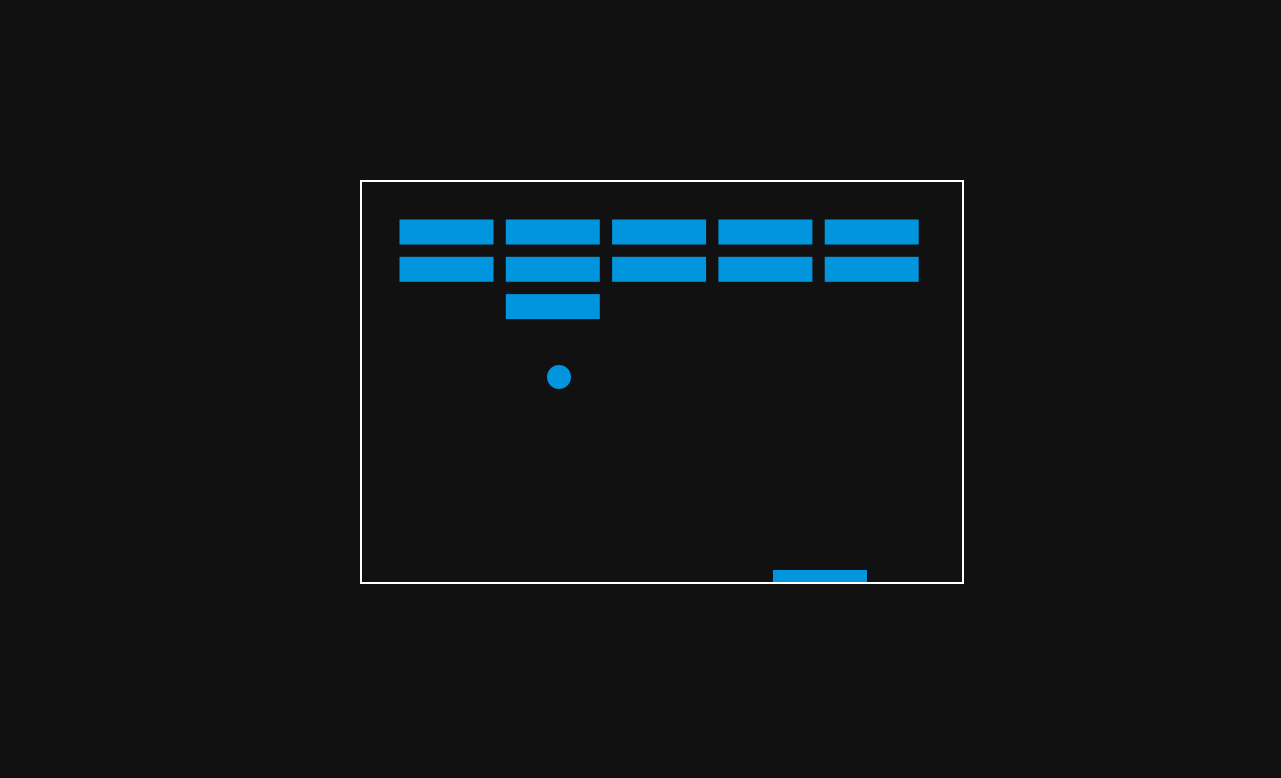 The image size is (1281, 778). Describe the element at coordinates (820, 576) in the screenshot. I see `paddle` at that location.